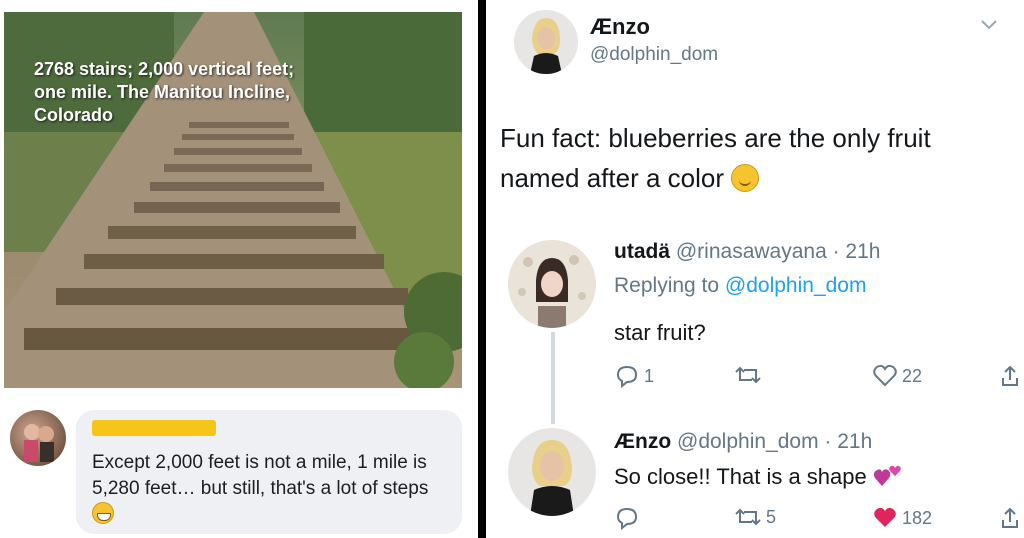 The height and width of the screenshot is (538, 1024). Describe the element at coordinates (771, 516) in the screenshot. I see `retweet-count: 5` at that location.